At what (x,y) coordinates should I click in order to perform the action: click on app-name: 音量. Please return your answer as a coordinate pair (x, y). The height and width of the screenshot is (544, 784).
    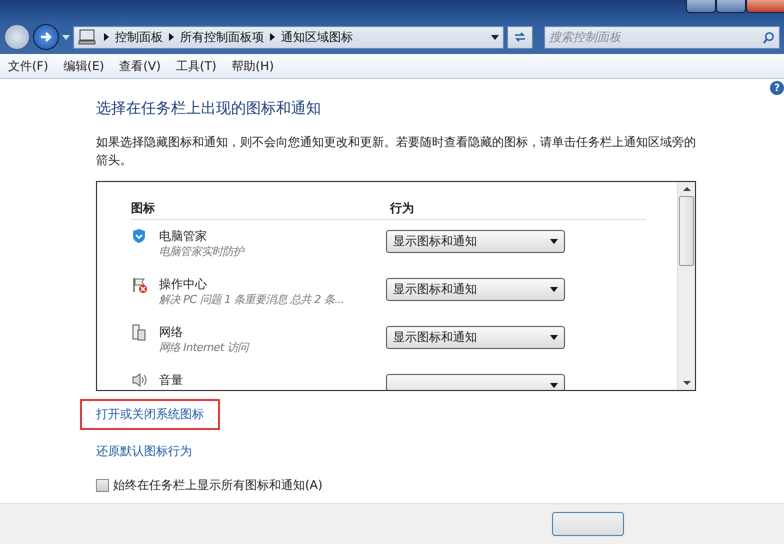
    Looking at the image, I should click on (171, 380).